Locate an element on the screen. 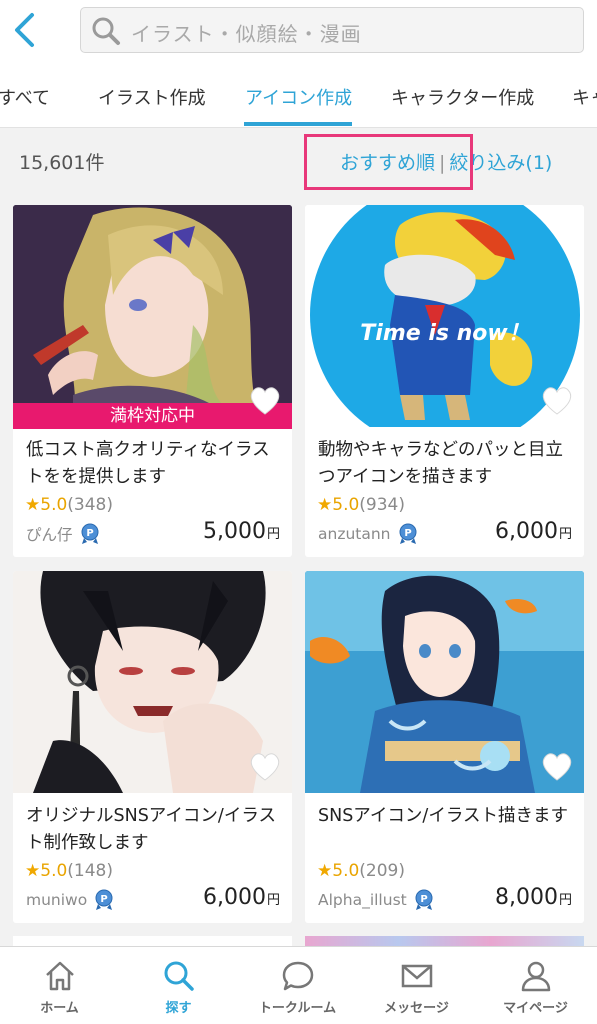 The height and width of the screenshot is (1024, 597). seller-info: muniwo P is located at coordinates (70, 900).